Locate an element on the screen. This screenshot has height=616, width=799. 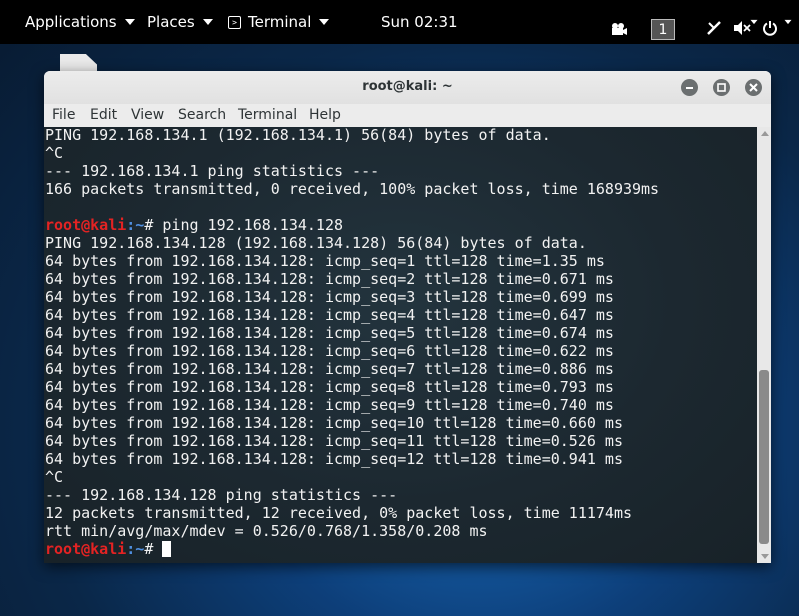
power-chevron is located at coordinates (788, 22).